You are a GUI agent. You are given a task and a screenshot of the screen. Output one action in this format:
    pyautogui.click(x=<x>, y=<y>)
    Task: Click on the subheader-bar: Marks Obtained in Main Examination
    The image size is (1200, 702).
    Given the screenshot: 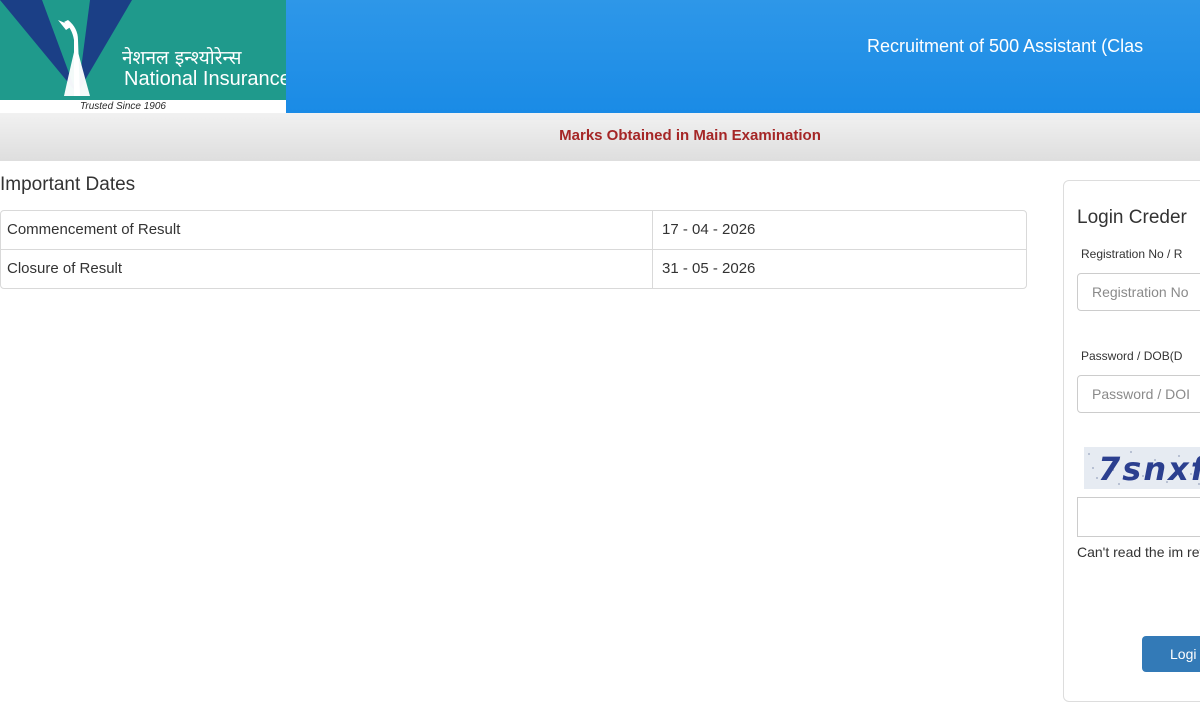 What is the action you would take?
    pyautogui.click(x=600, y=137)
    